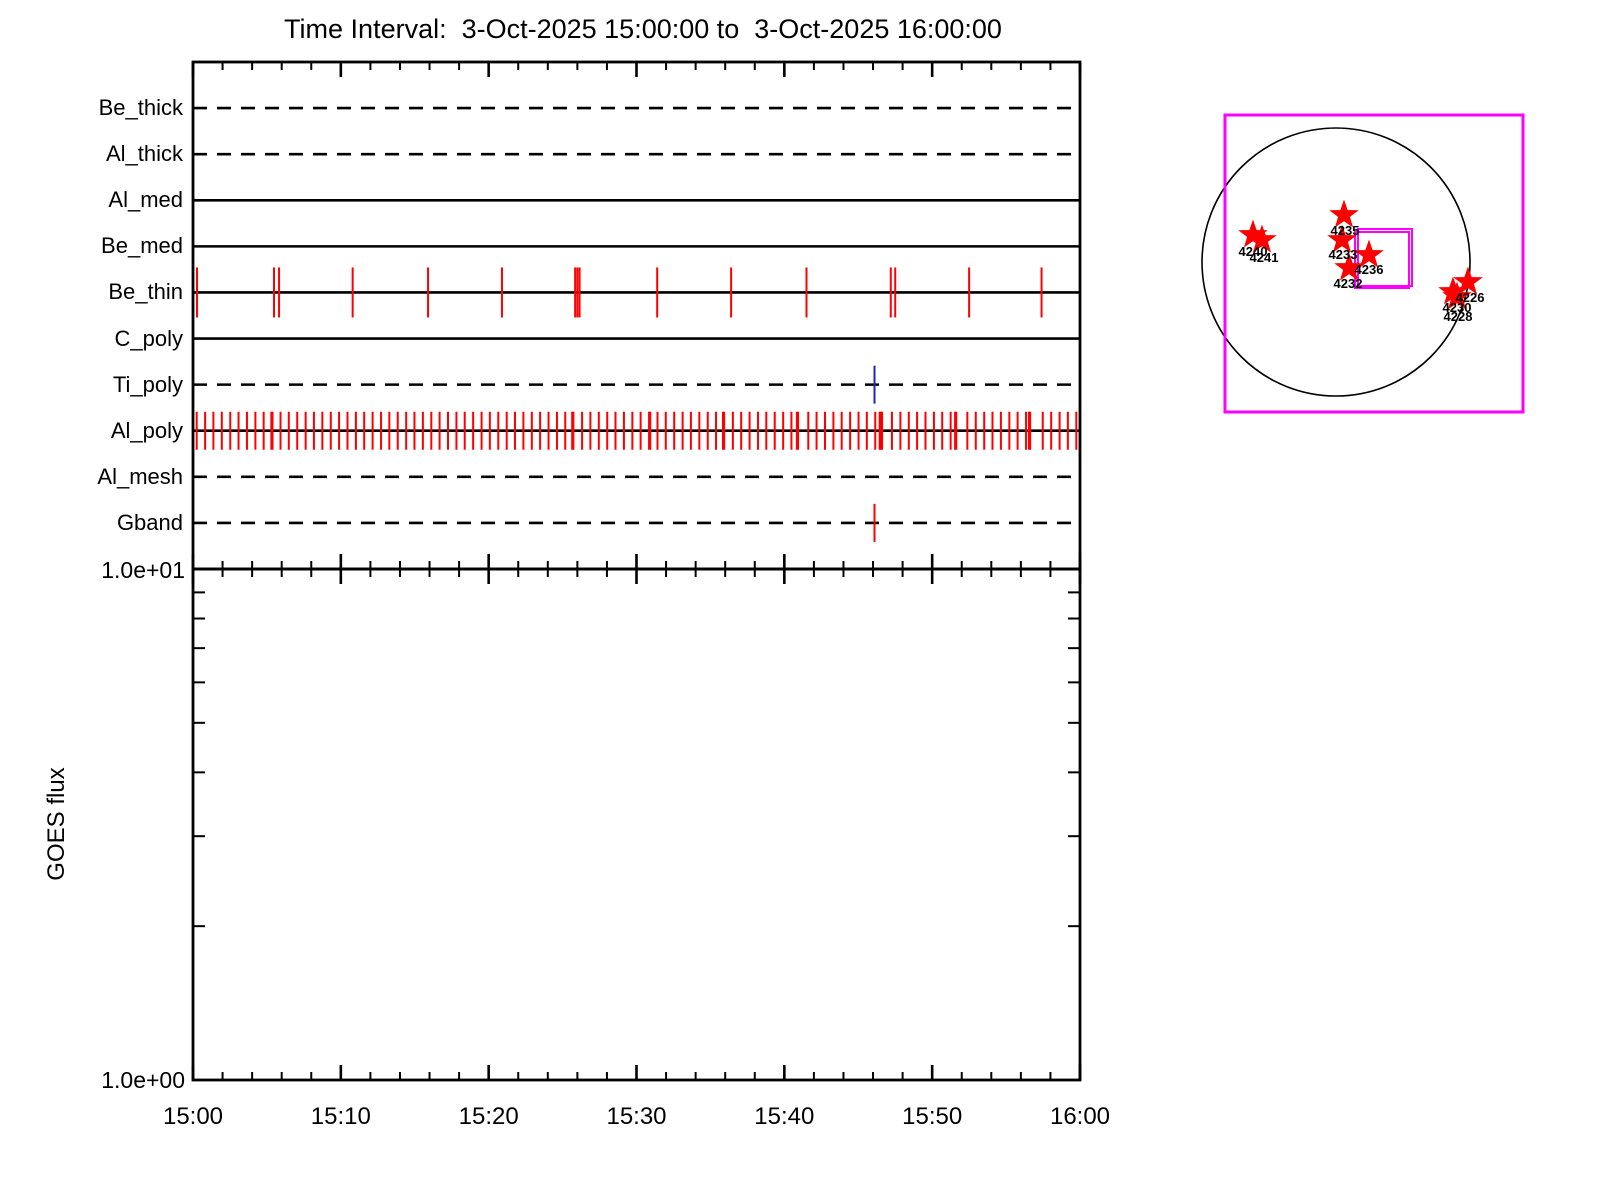 This screenshot has width=1600, height=1200. Describe the element at coordinates (193, 1116) in the screenshot. I see `time-axis-label-15:00: 15:00` at that location.